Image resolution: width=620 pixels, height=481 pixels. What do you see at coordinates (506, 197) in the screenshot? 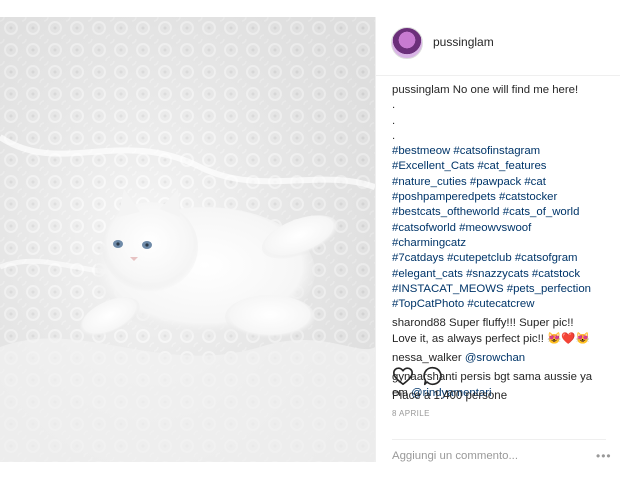
I see `hashtag-line: #poshpamperedpets #catstocker` at bounding box center [506, 197].